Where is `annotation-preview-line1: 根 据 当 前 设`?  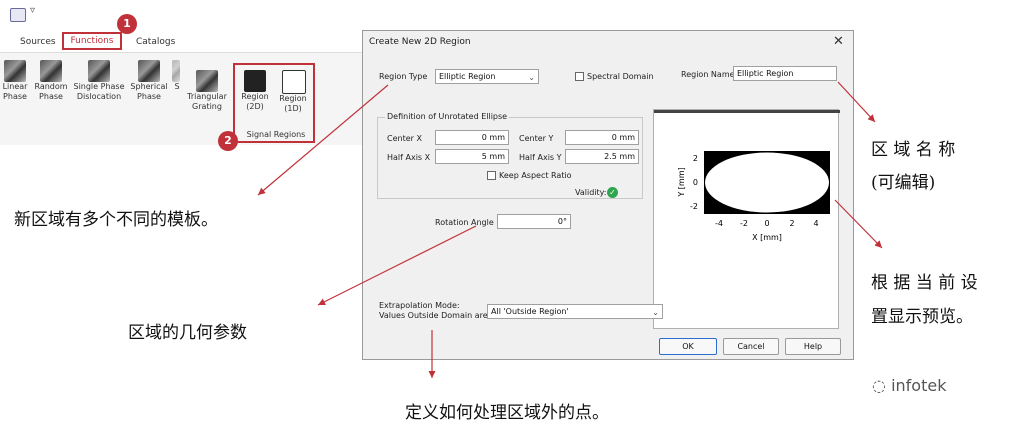
annotation-preview-line1: 根 据 当 前 设 is located at coordinates (924, 283).